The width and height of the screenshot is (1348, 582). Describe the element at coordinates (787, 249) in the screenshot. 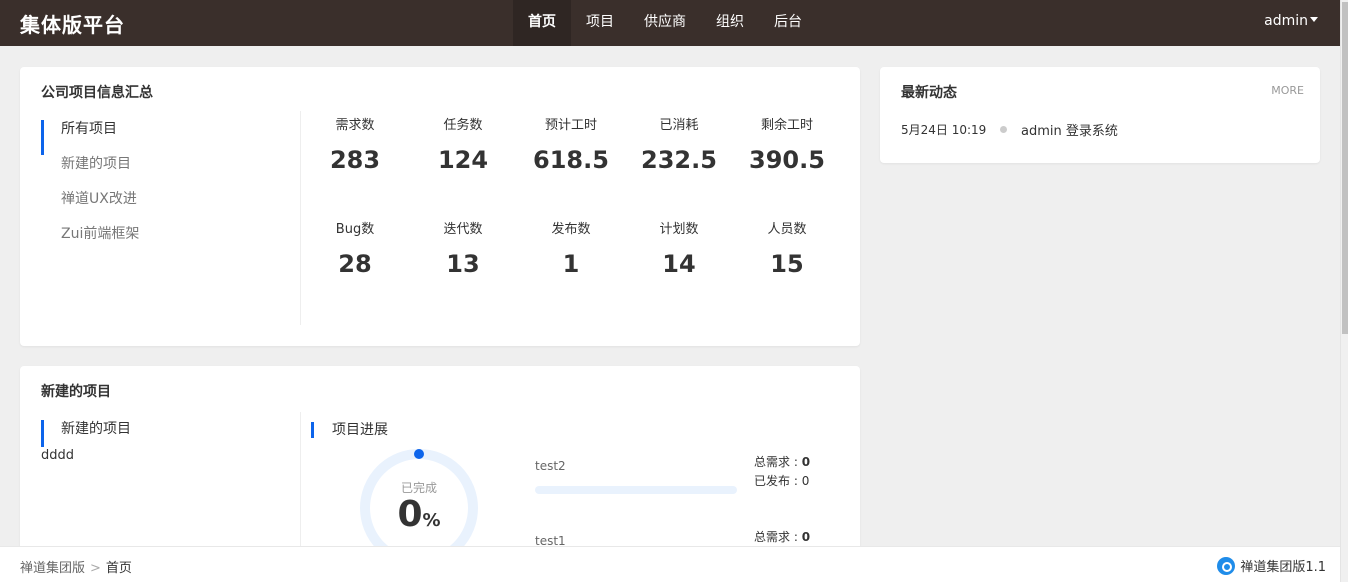

I see `stat-members: 人员数 15` at that location.